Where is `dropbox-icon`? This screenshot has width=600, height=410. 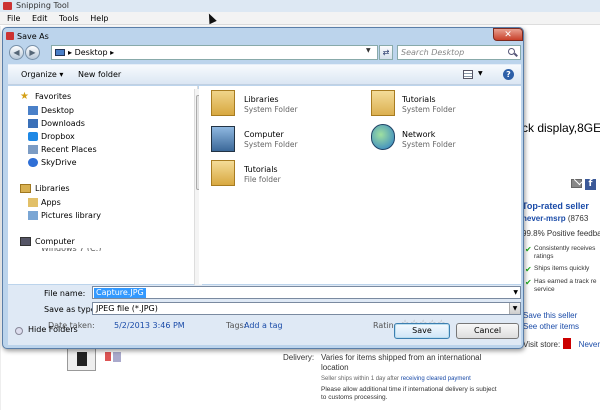
dropbox-icon is located at coordinates (33, 136).